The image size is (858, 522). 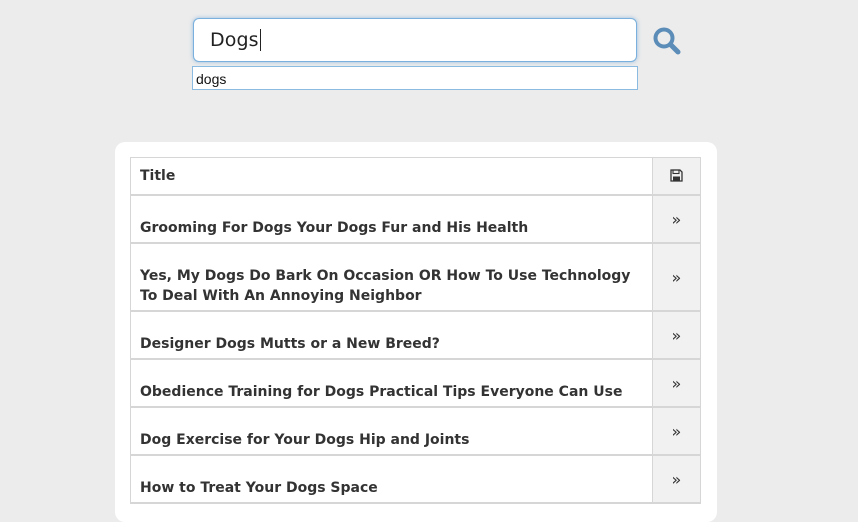 I want to click on autocomplete-suggestion: dogs, so click(x=415, y=77).